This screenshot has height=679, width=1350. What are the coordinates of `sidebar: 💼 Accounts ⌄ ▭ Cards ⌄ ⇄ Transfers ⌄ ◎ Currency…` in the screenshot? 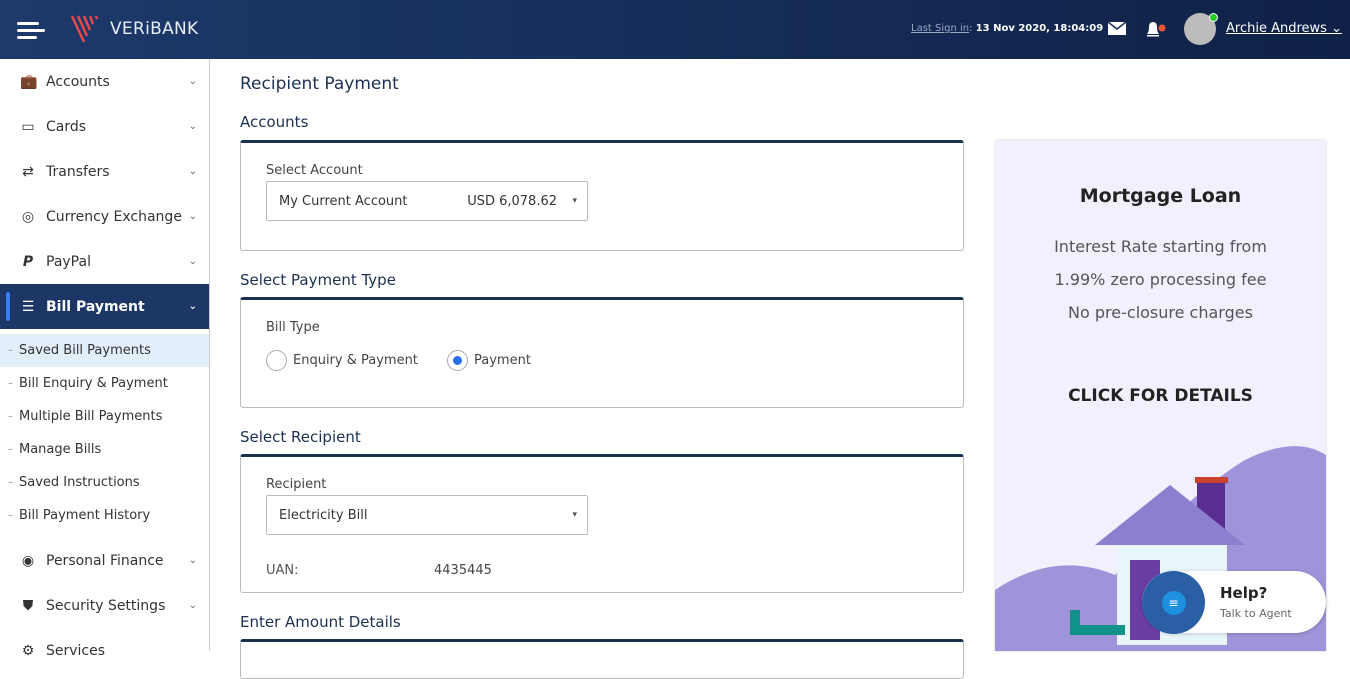 It's located at (105, 359).